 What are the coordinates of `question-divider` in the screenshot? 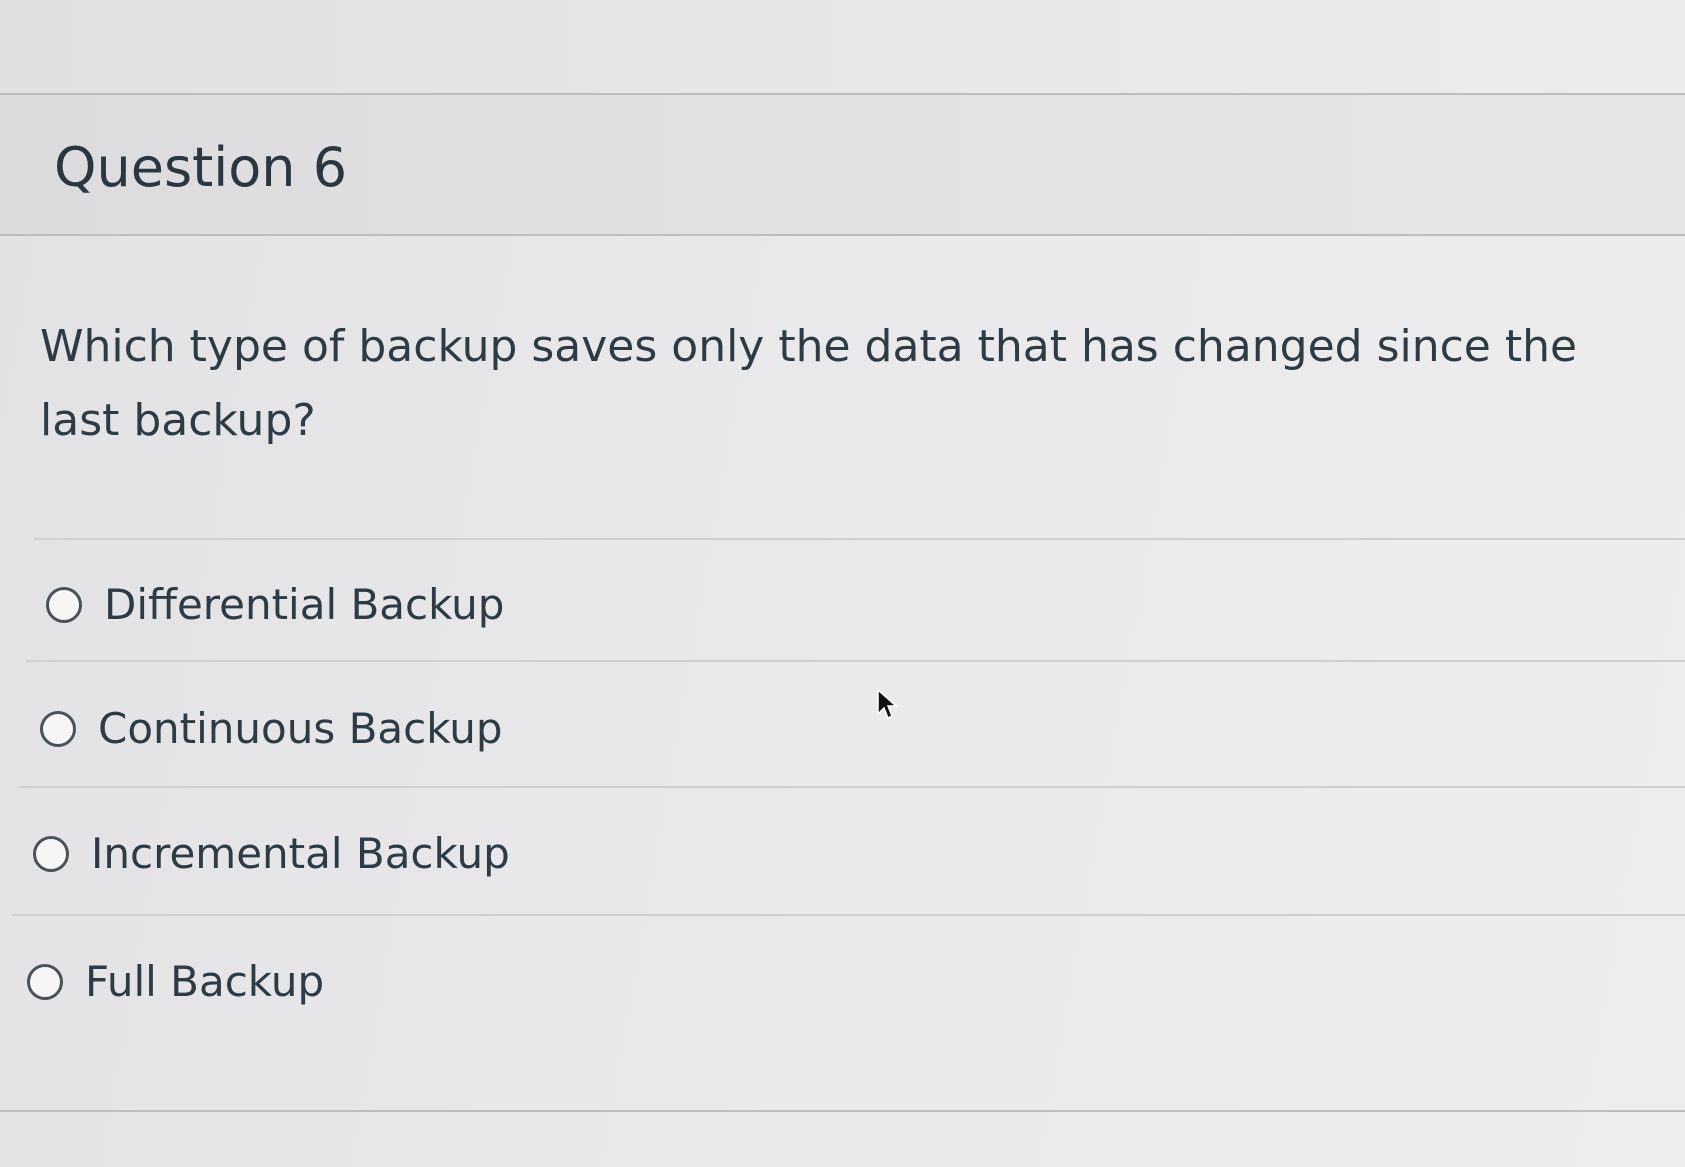 It's located at (859, 539).